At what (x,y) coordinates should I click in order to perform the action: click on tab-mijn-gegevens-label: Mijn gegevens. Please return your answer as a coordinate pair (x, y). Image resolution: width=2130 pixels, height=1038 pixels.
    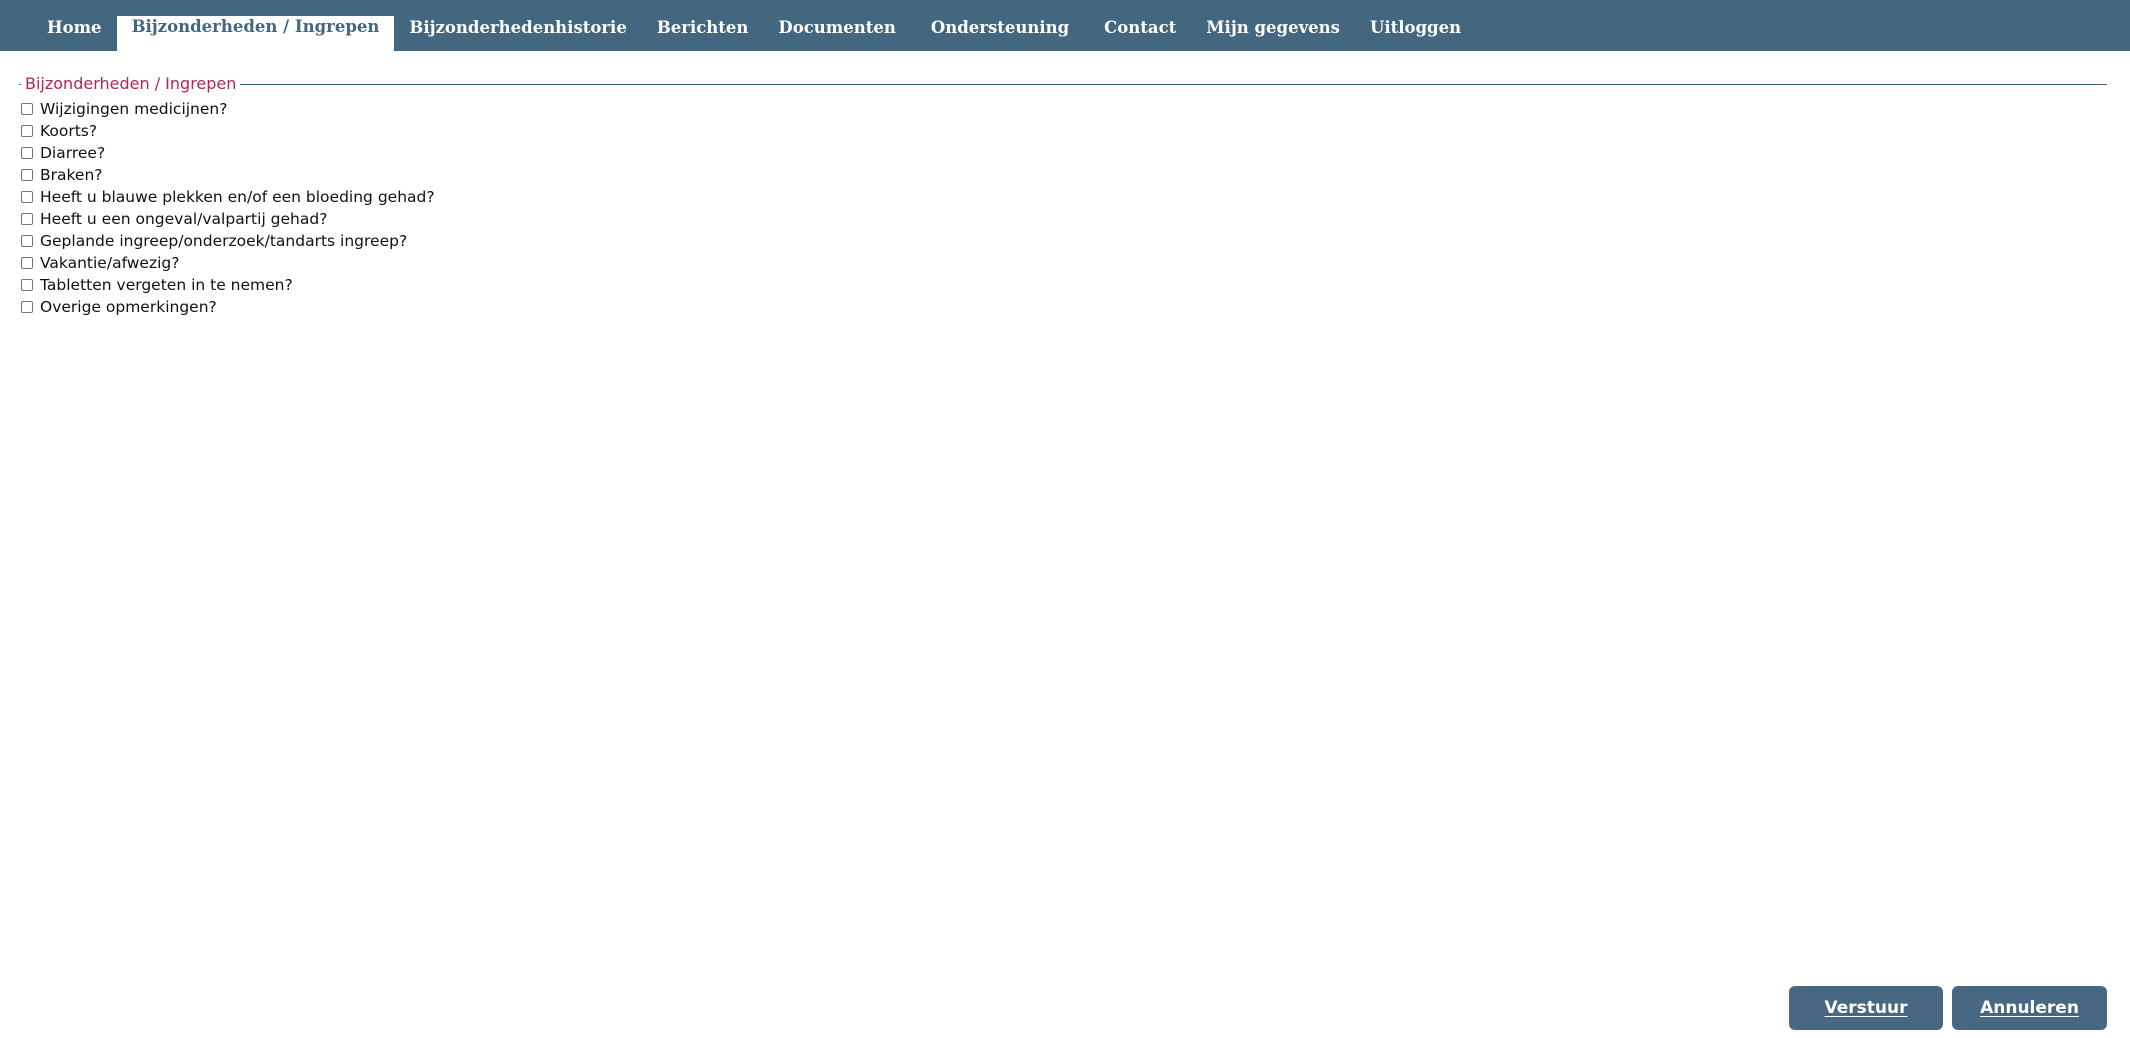
    Looking at the image, I should click on (1273, 27).